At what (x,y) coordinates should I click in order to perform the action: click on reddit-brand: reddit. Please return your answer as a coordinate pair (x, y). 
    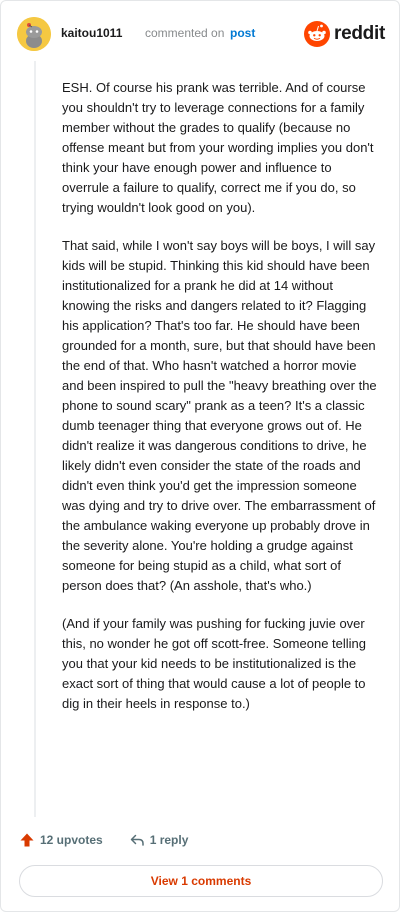
    Looking at the image, I should click on (344, 34).